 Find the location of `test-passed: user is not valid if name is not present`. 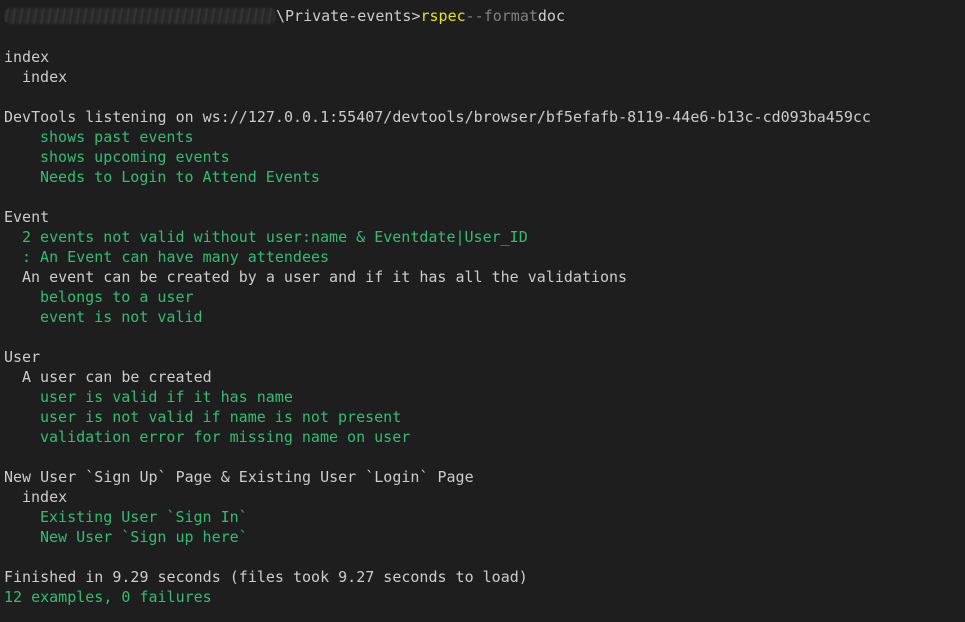

test-passed: user is not valid if name is not present is located at coordinates (221, 417).